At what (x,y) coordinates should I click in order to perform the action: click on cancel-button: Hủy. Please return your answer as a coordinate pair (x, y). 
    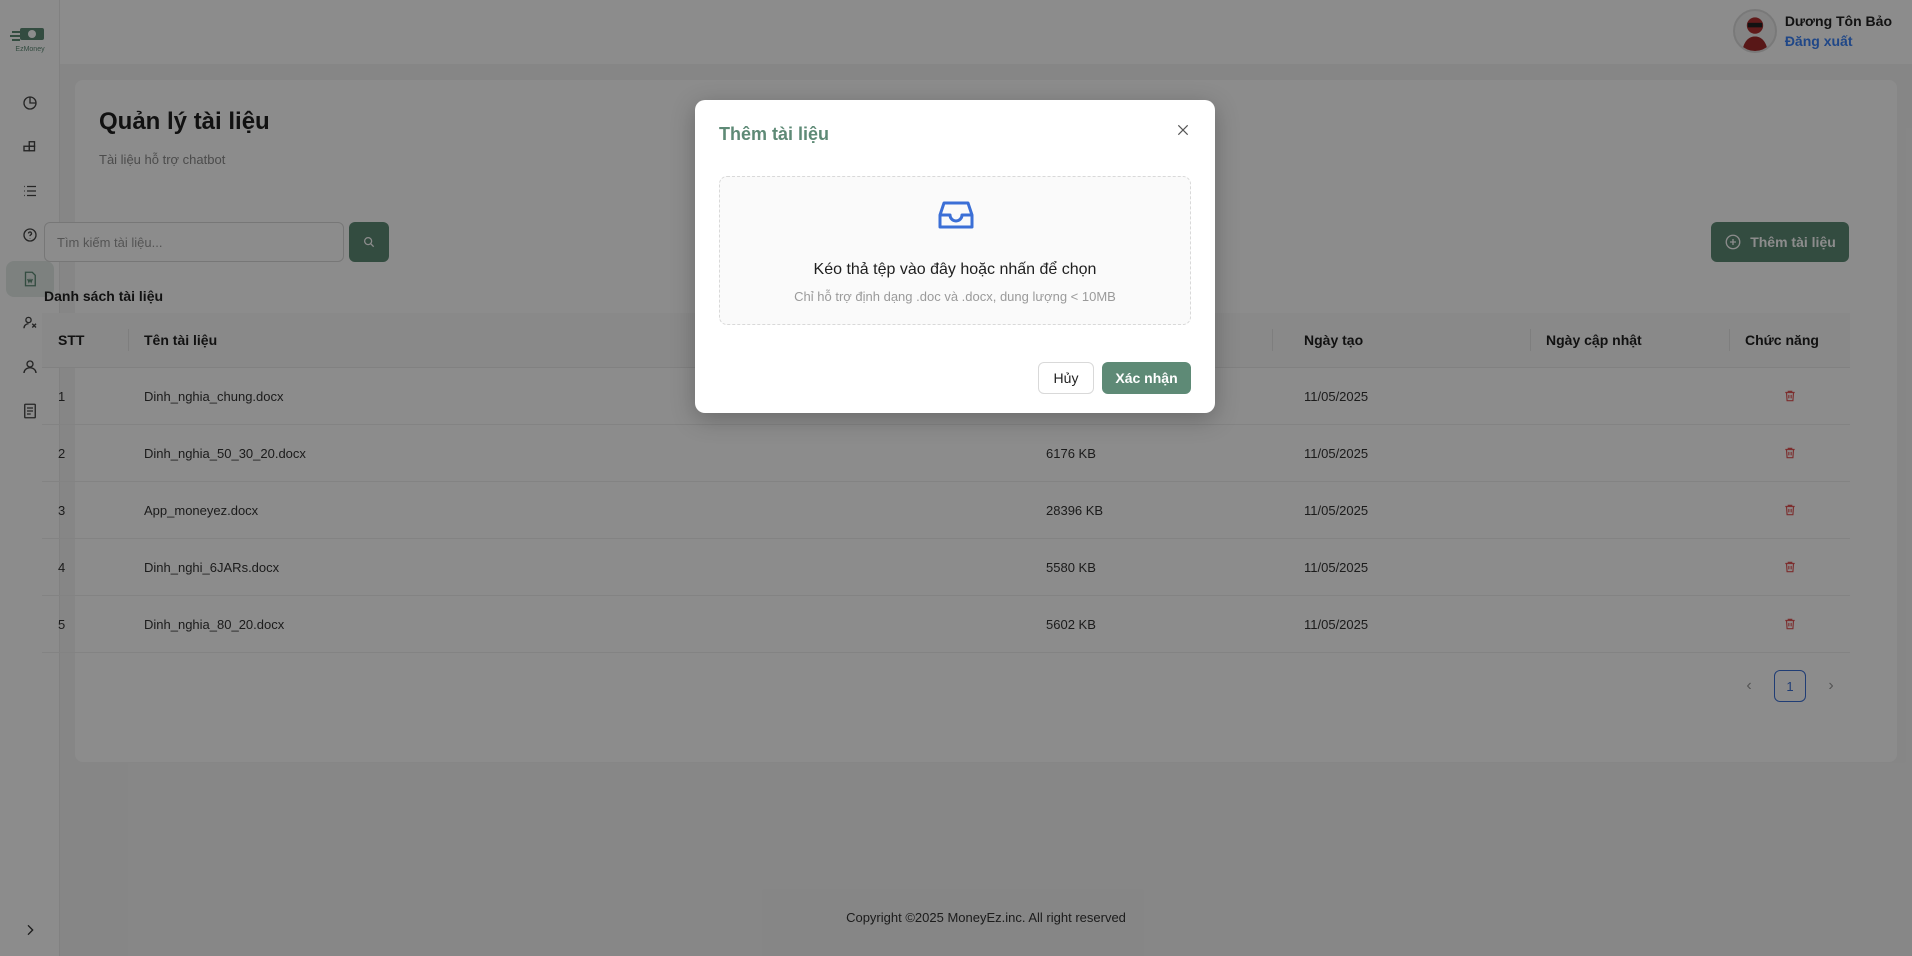
    Looking at the image, I should click on (1066, 378).